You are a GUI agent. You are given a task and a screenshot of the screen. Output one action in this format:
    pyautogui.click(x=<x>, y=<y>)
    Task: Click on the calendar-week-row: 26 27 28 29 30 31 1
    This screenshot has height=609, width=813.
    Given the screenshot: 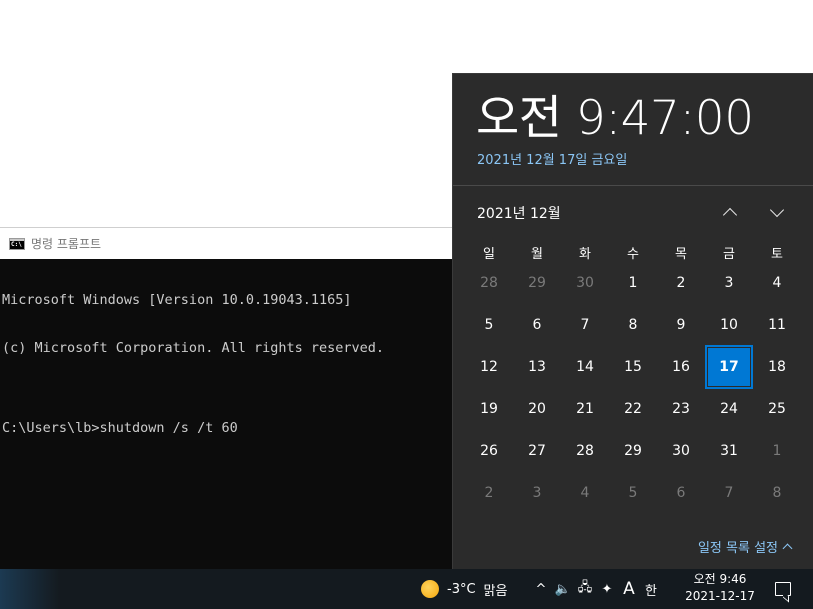 What is the action you would take?
    pyautogui.click(x=633, y=451)
    